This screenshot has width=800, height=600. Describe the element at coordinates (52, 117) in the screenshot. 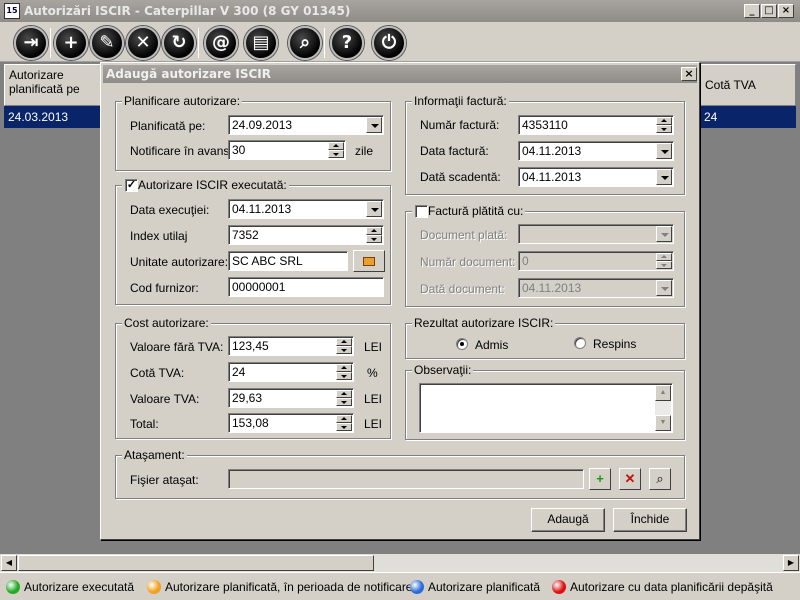

I see `grid-selected-row-date: 24.03.2013` at that location.